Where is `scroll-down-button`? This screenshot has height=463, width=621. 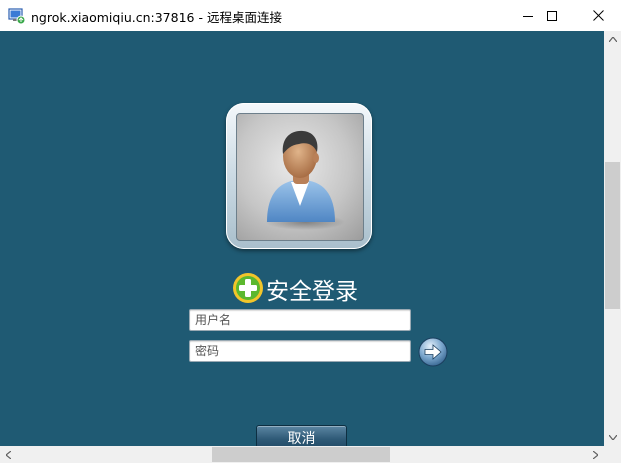
scroll-down-button is located at coordinates (612, 437).